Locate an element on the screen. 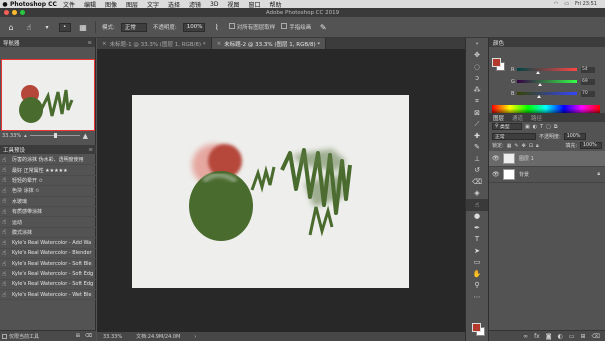  chevron-right-icon: › is located at coordinates (195, 337).